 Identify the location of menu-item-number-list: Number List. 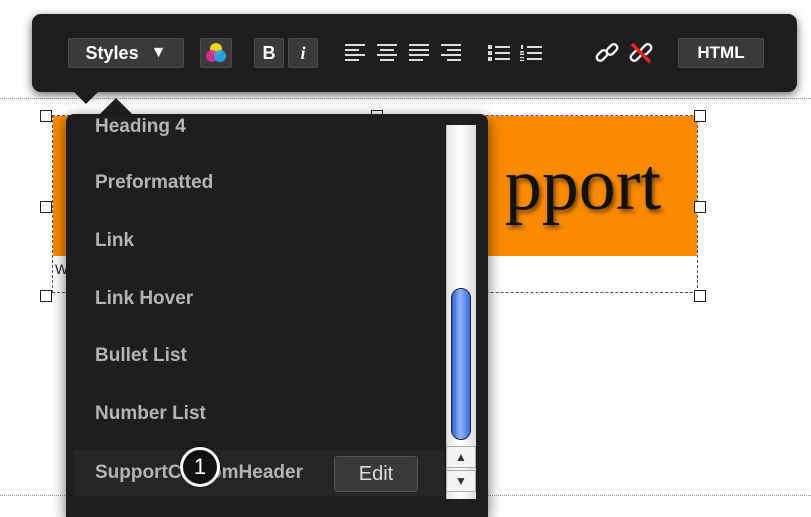
(150, 414).